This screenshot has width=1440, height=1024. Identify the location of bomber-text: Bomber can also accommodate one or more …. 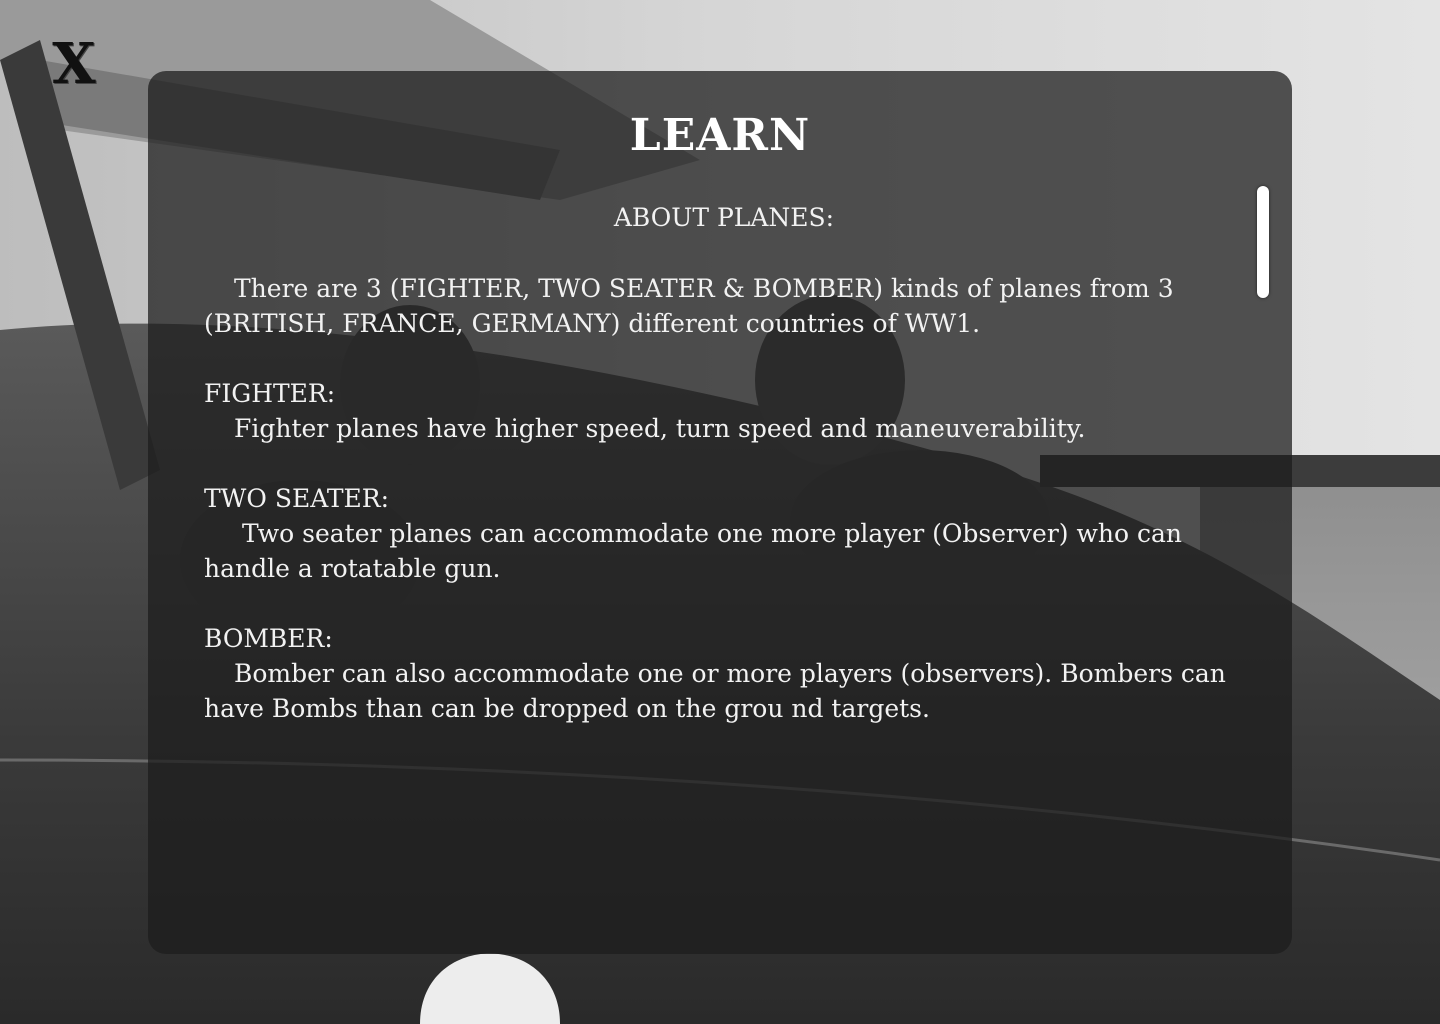
(715, 691).